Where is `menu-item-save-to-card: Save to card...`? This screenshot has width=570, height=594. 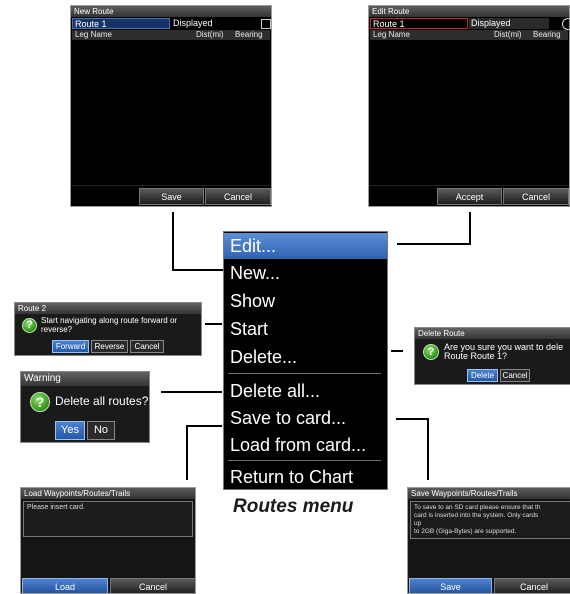 menu-item-save-to-card: Save to card... is located at coordinates (305, 418).